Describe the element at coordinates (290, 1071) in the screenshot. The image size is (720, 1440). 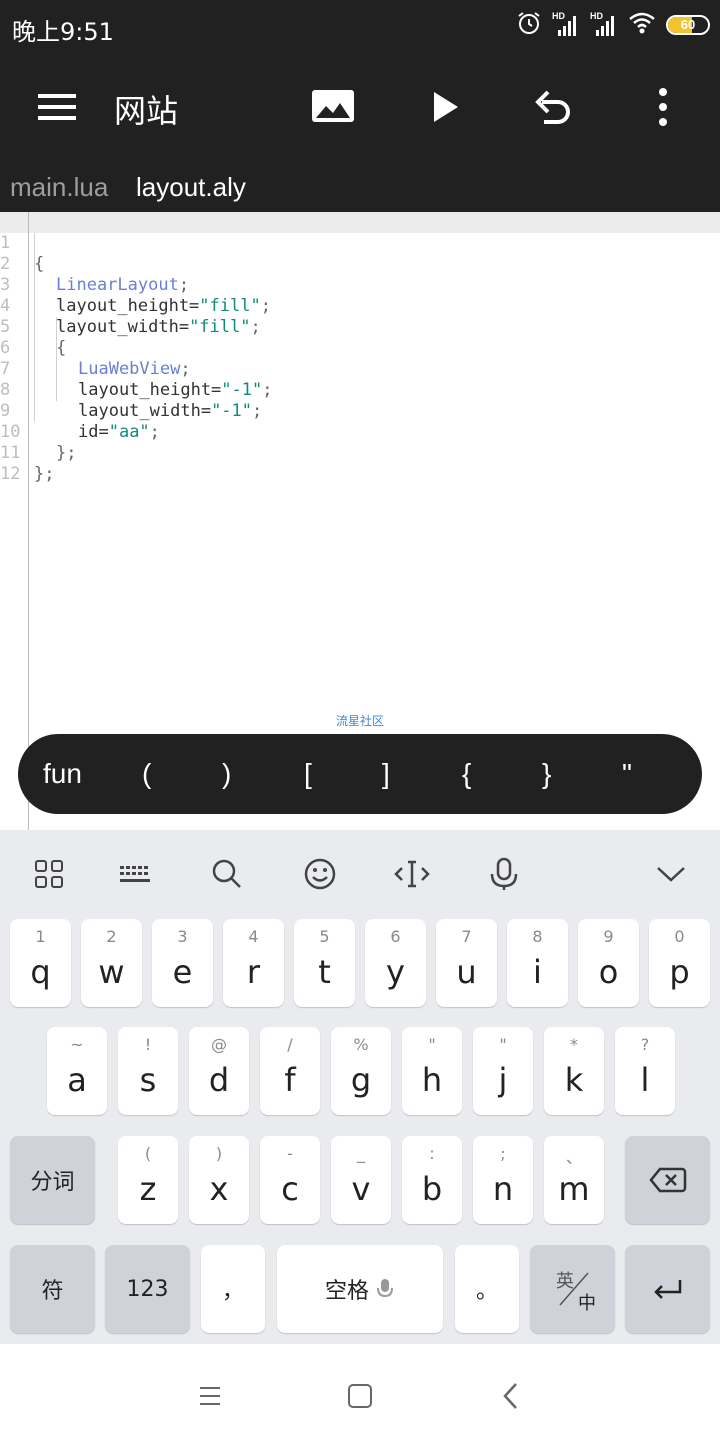
I see `key-f: / f` at that location.